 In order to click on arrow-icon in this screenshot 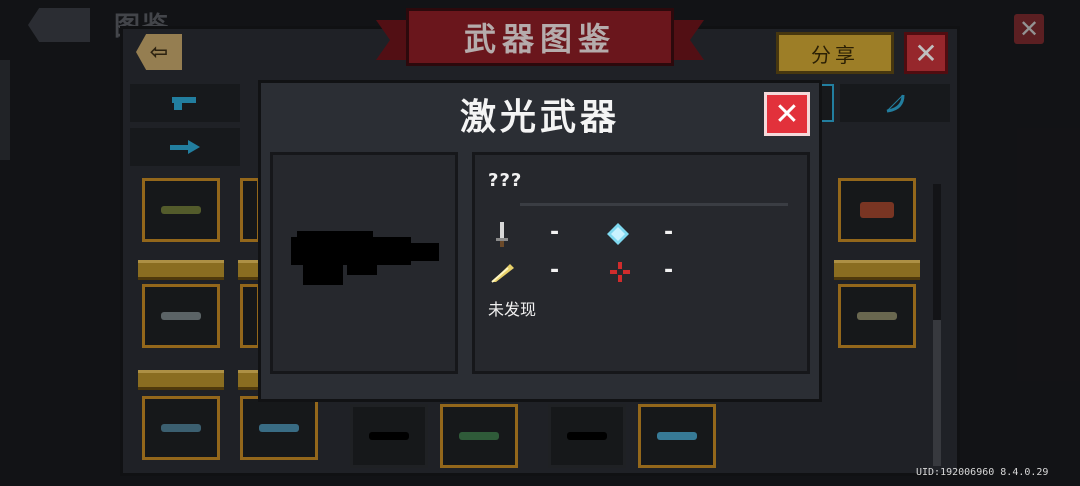, I will do `click(185, 147)`.